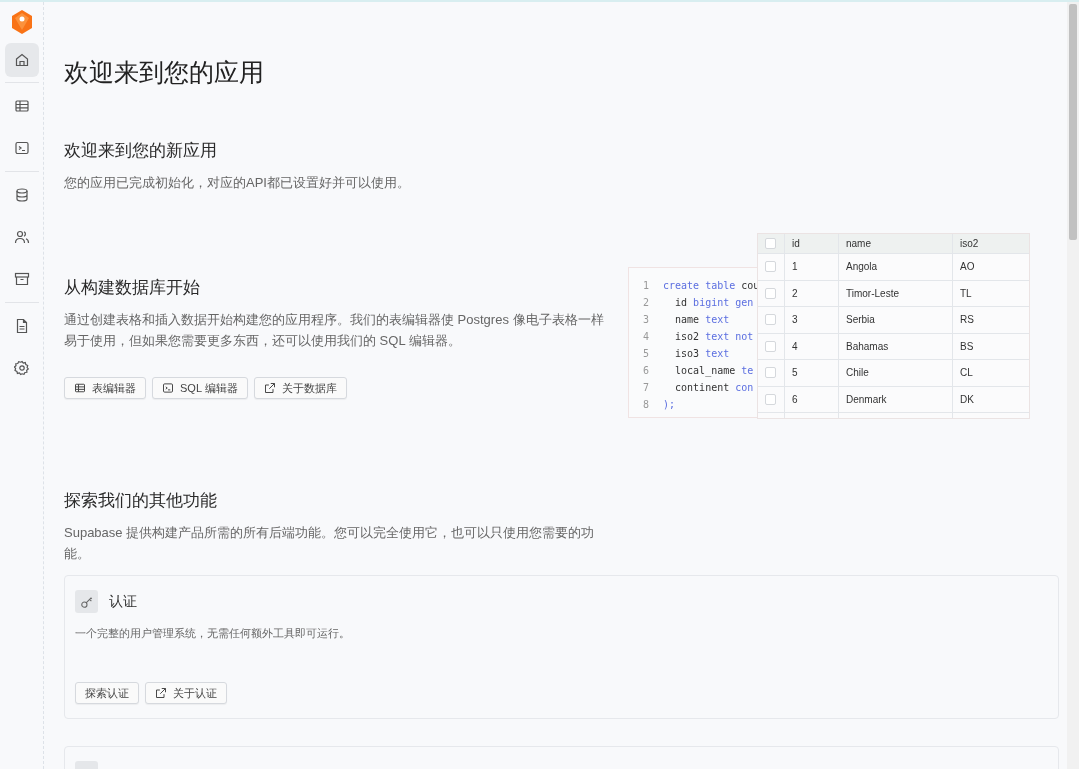 Image resolution: width=1079 pixels, height=769 pixels. I want to click on line-number: 1, so click(645, 285).